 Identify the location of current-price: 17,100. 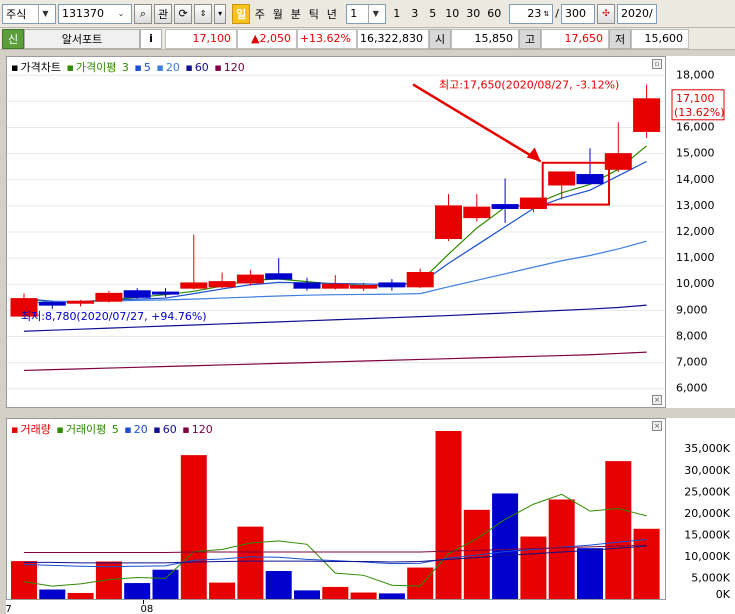
(201, 38).